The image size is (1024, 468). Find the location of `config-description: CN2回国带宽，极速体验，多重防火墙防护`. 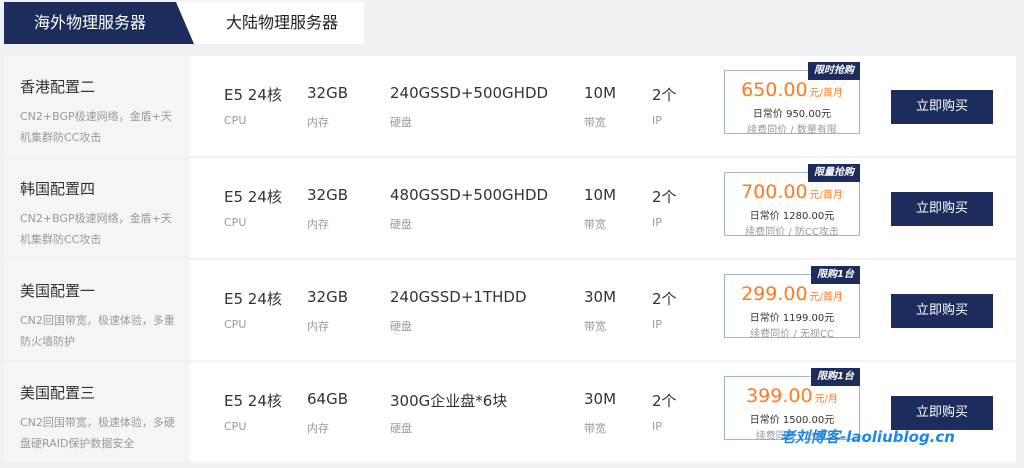

config-description: CN2回国带宽，极速体验，多重防火墙防护 is located at coordinates (97, 331).